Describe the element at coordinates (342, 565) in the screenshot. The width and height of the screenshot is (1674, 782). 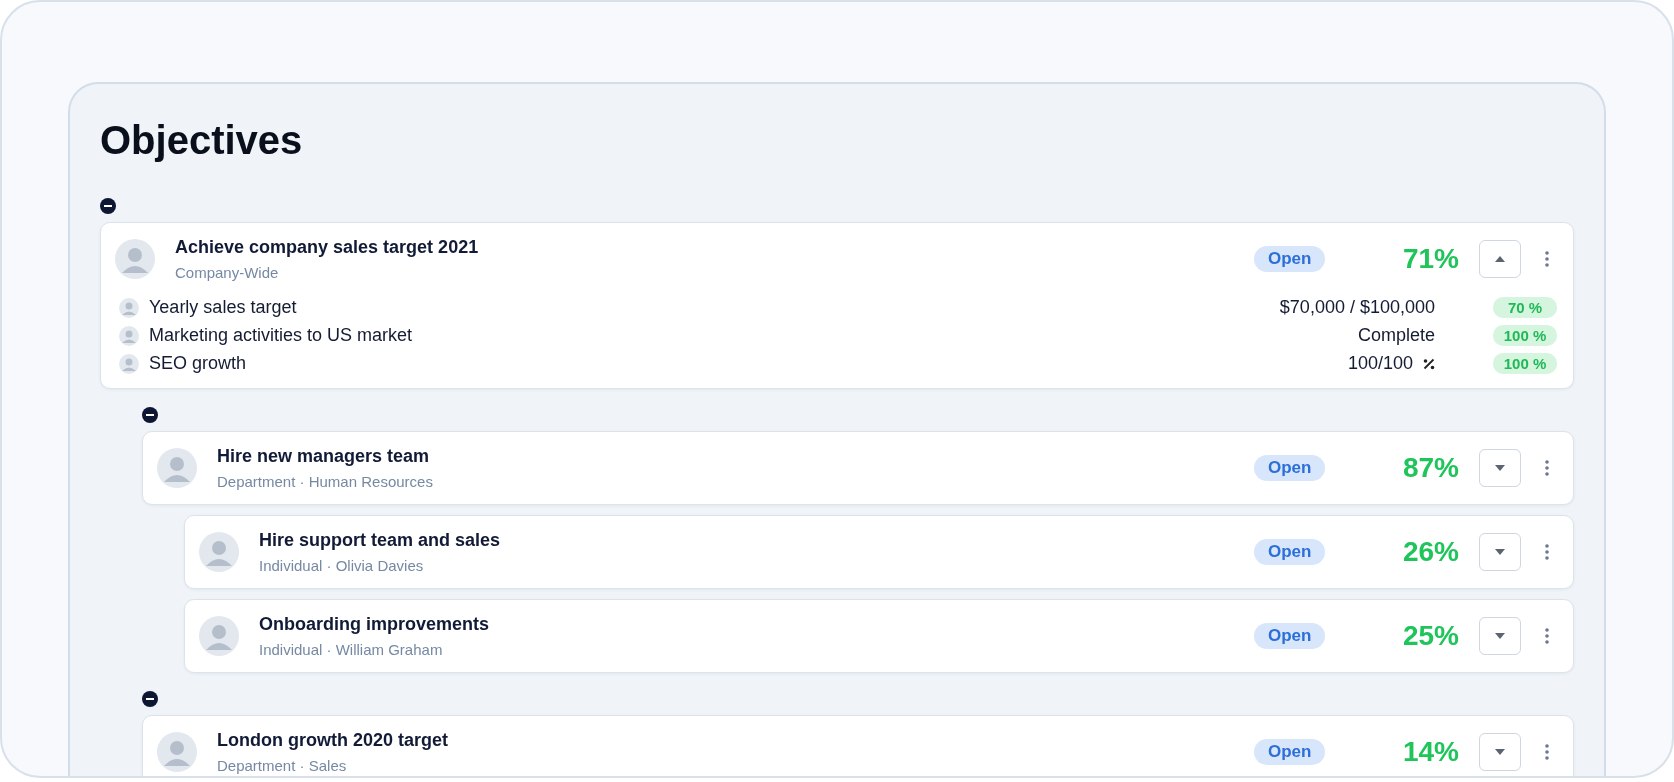
I see `objective-subtitle: Individual · Olivia Davies` at that location.